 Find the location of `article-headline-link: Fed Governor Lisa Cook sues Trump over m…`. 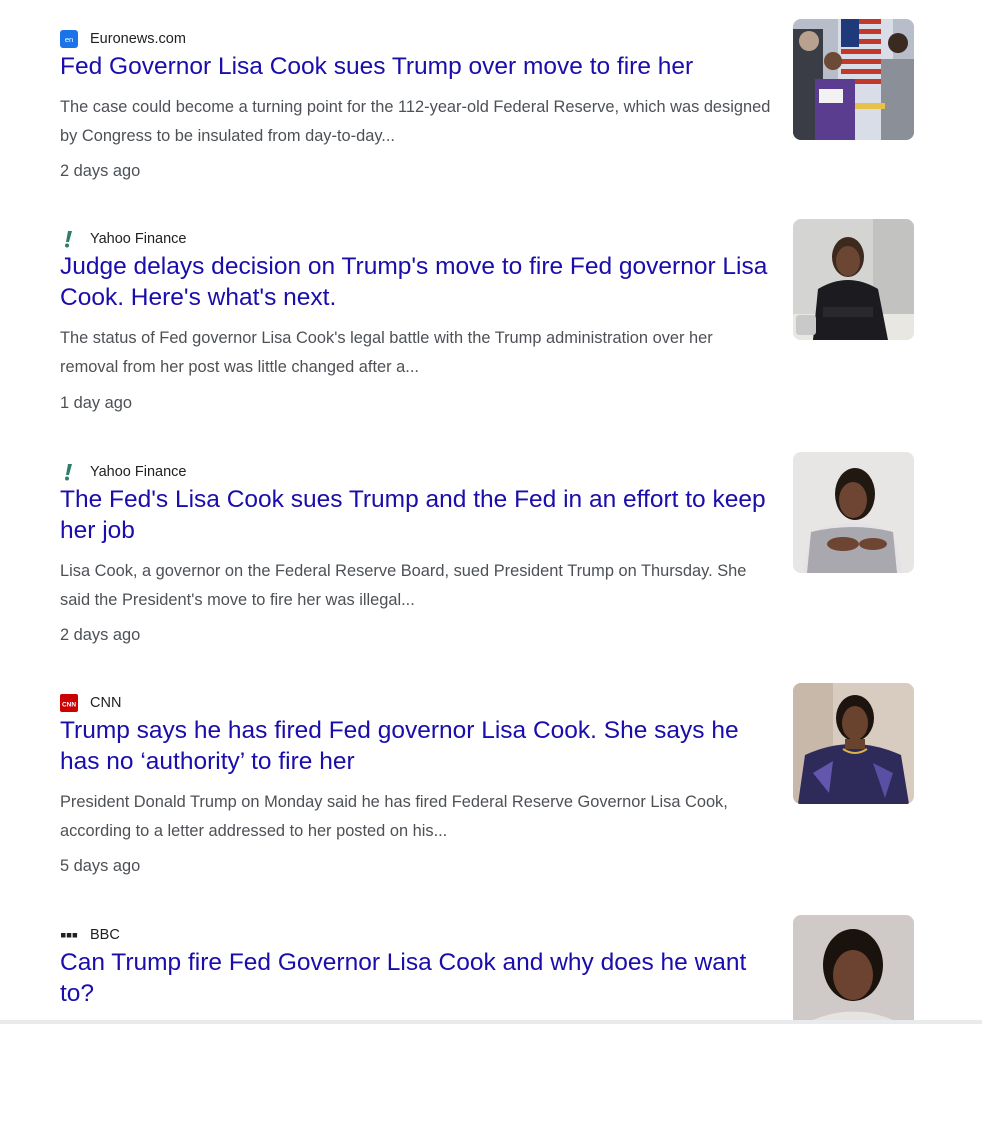

article-headline-link: Fed Governor Lisa Cook sues Trump over m… is located at coordinates (416, 66).